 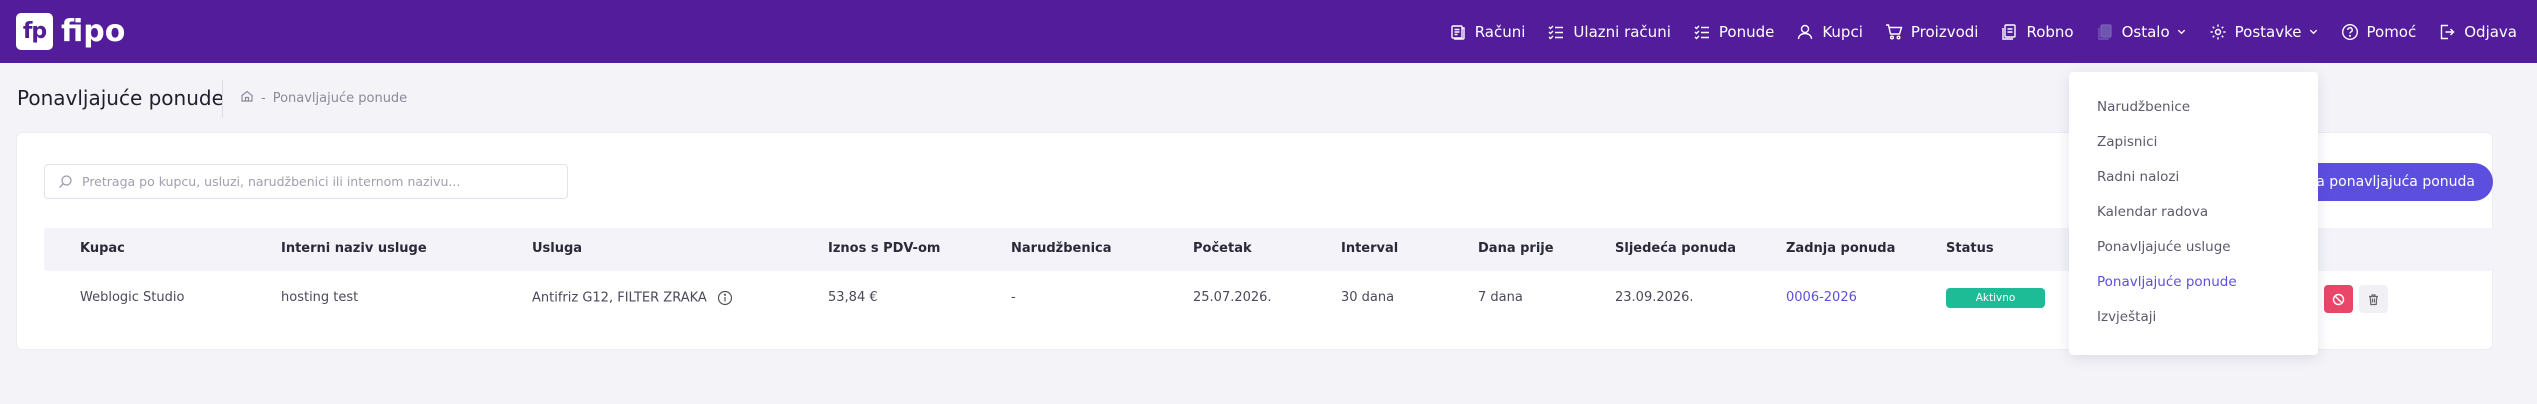 I want to click on cell-kupac: Weblogic Studio, so click(x=132, y=297).